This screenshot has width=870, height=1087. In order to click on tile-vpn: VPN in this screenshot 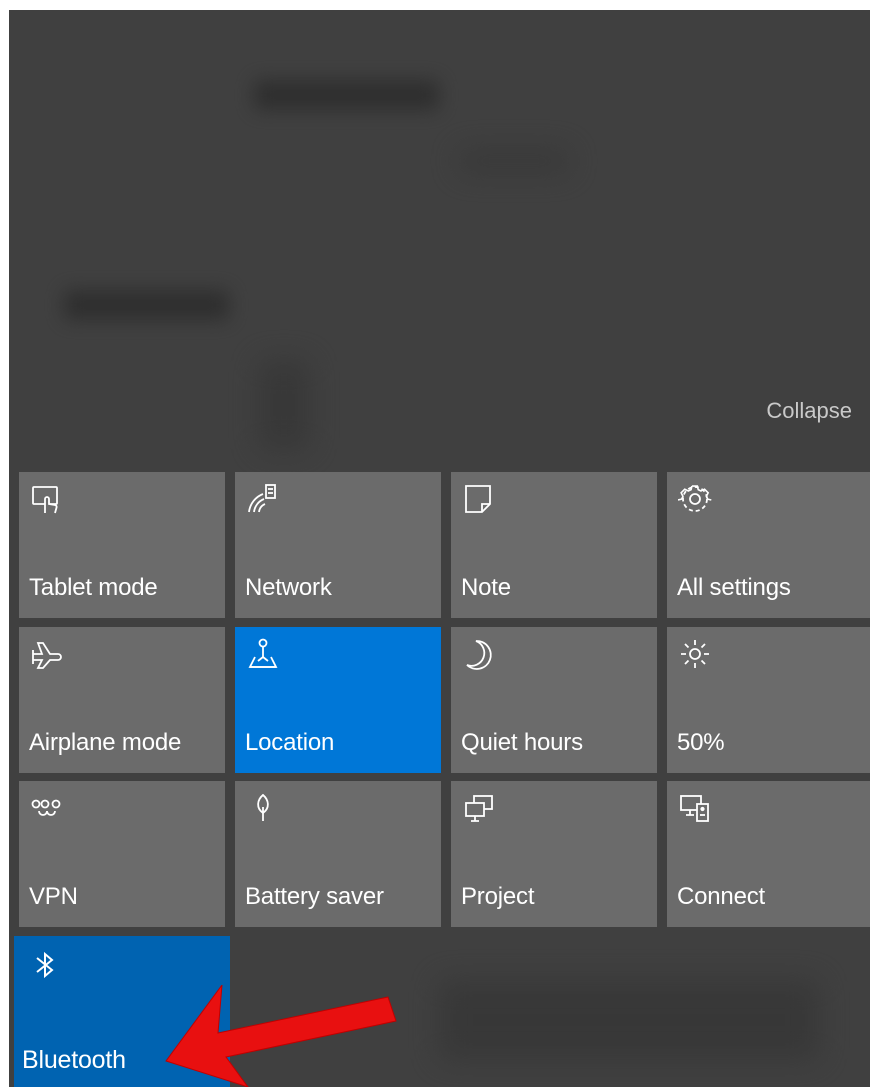, I will do `click(122, 854)`.